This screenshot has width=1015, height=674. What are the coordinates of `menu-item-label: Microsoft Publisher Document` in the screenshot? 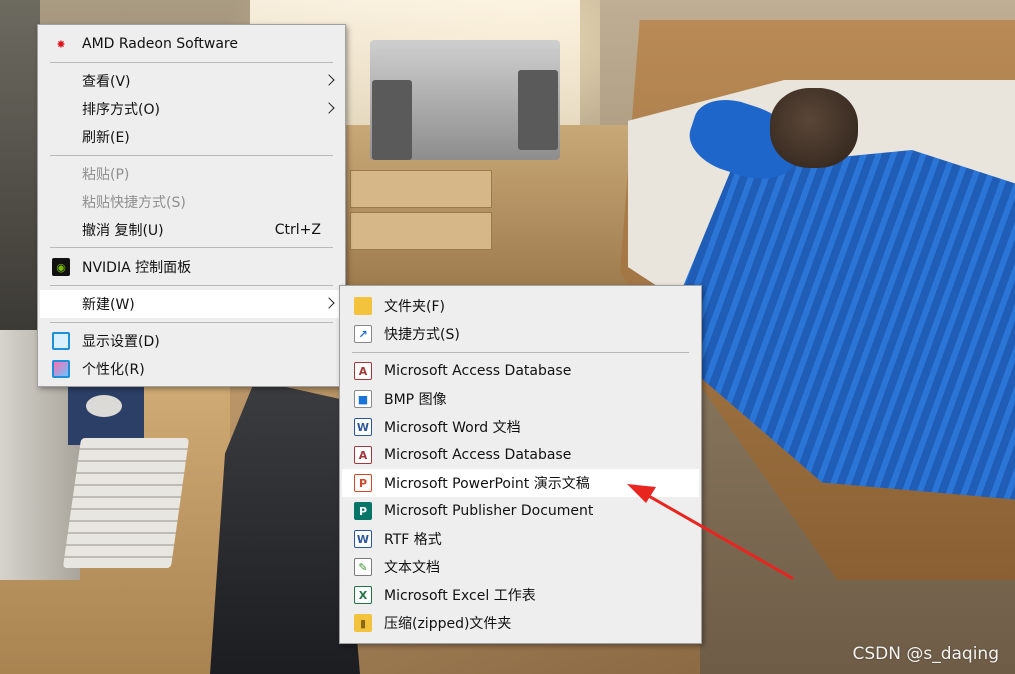 It's located at (489, 511).